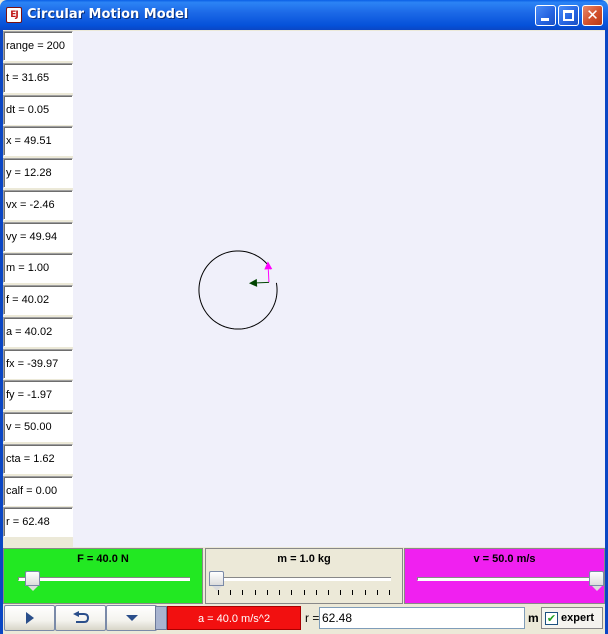 The width and height of the screenshot is (608, 634). I want to click on readout-field: t = 31.65, so click(38, 77).